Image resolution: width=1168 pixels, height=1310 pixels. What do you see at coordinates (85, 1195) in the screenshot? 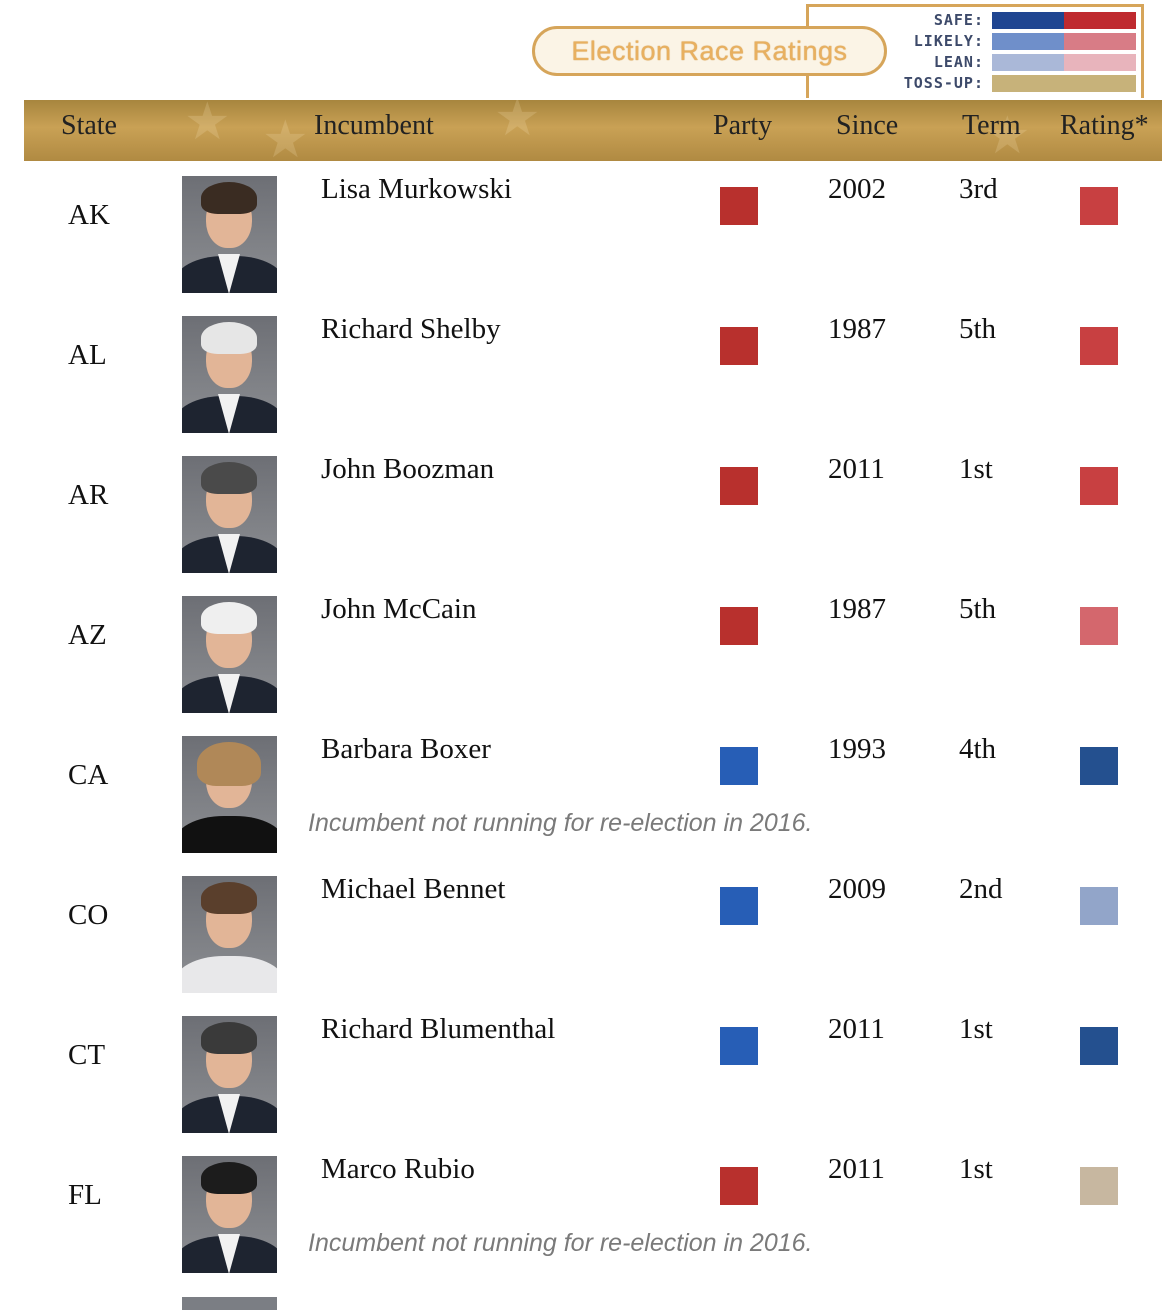
I see `state-code: FL` at bounding box center [85, 1195].